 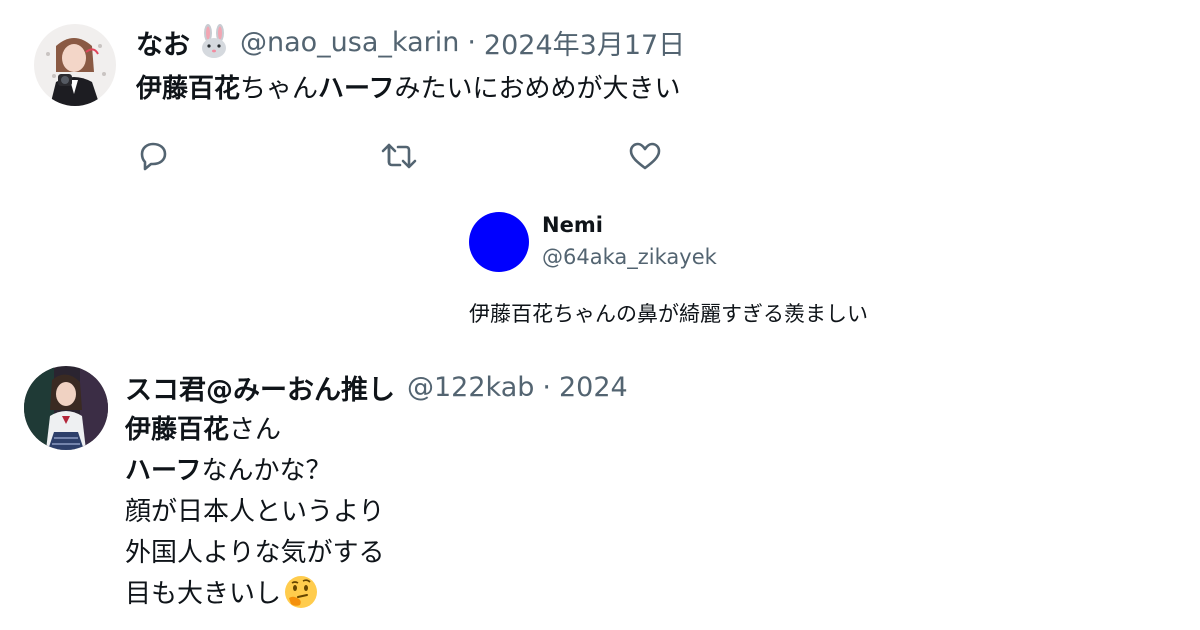 What do you see at coordinates (572, 225) in the screenshot?
I see `author-name: Nemi` at bounding box center [572, 225].